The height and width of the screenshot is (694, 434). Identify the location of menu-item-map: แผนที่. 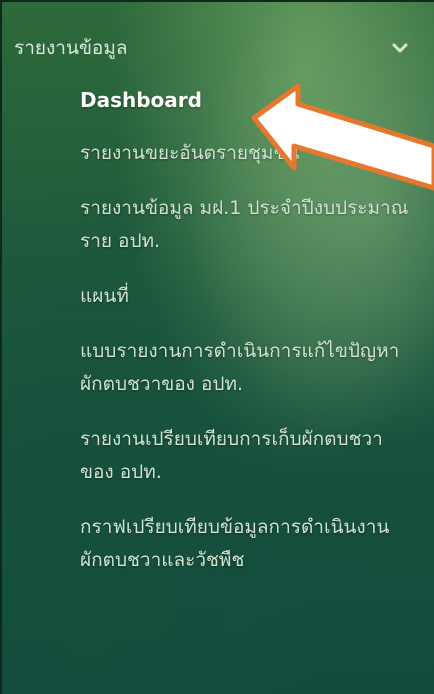
(245, 296).